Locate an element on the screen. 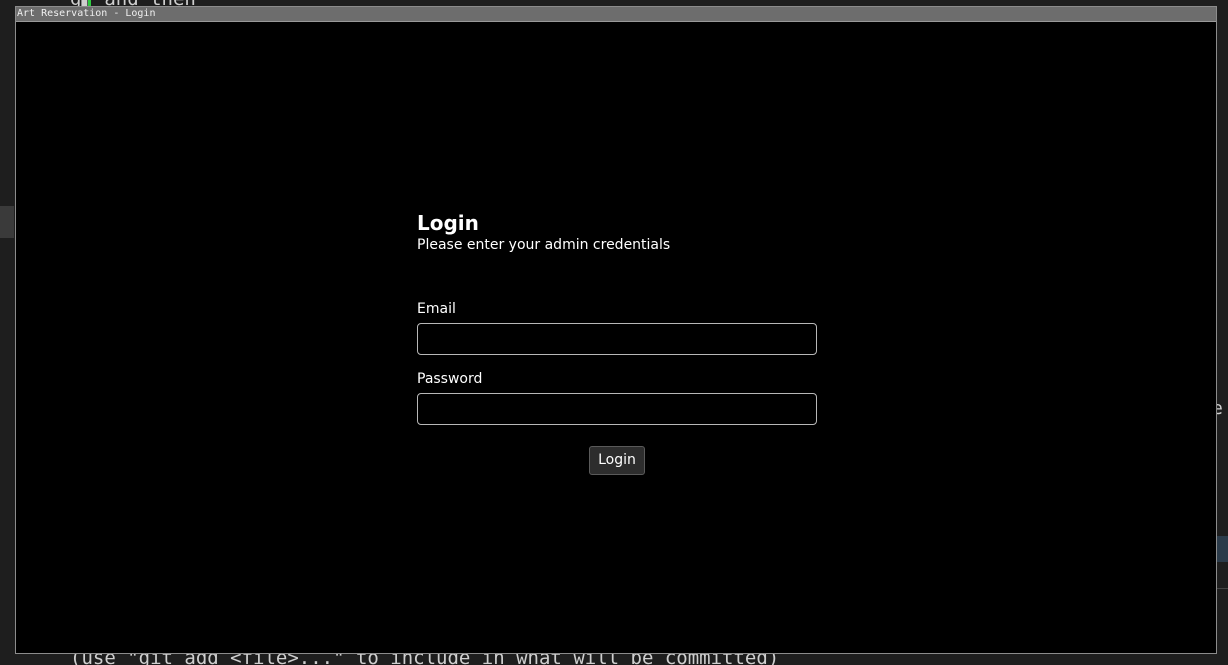 This screenshot has height=665, width=1228. submit-row: Login is located at coordinates (617, 460).